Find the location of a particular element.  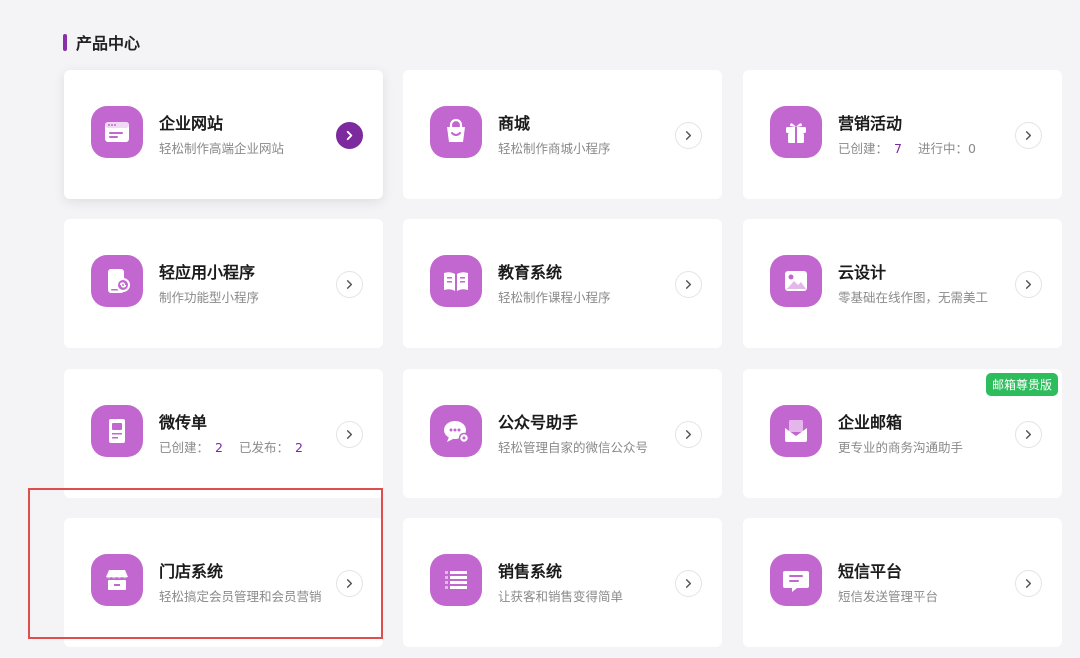

card-title: 企业邮箱 is located at coordinates (870, 422).